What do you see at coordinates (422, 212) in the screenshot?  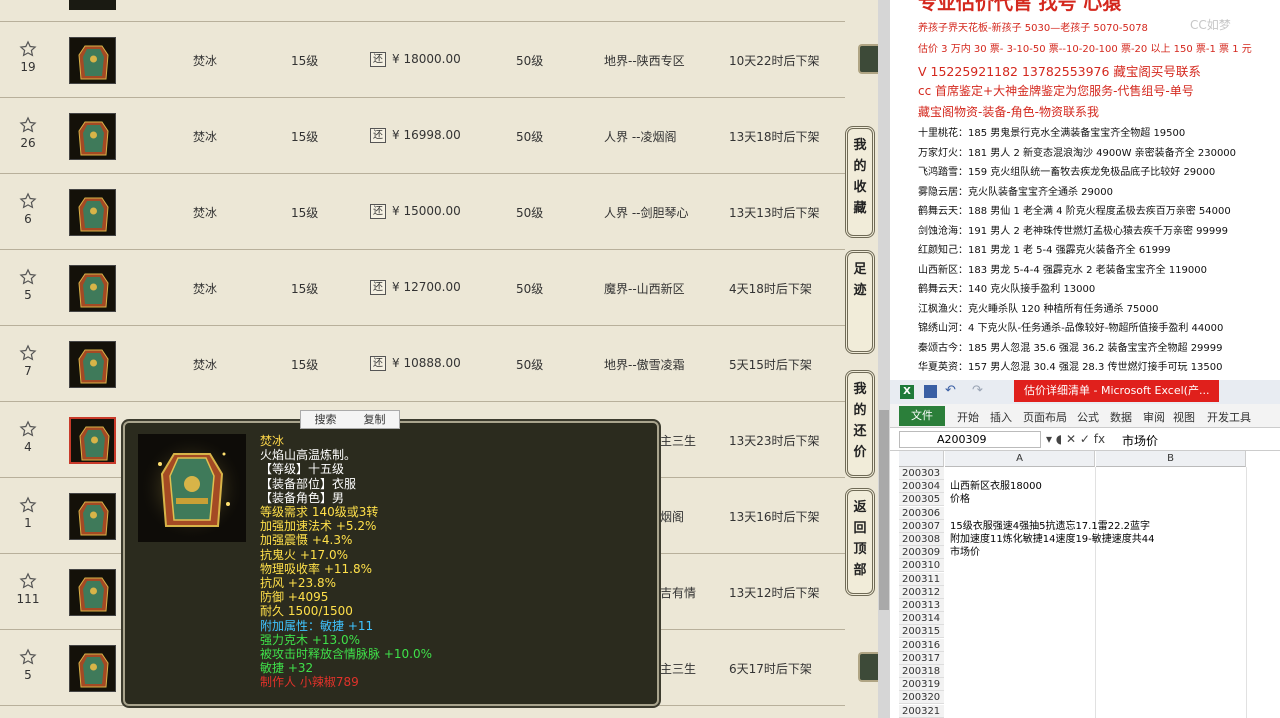 I see `listing-row: 6 焚冰 15级 还 ¥ 15000.00 50级 人界 --剑胆琴心 13天13时后下架` at bounding box center [422, 212].